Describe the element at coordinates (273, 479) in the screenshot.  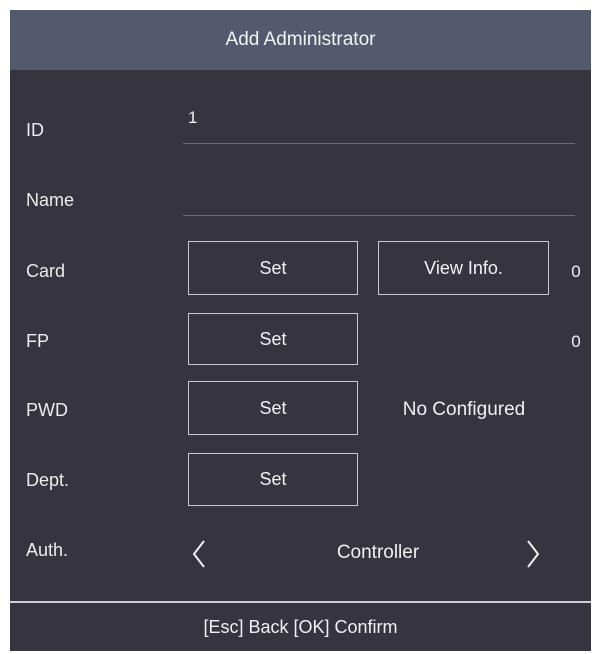
I see `dept-set-button: Set` at that location.